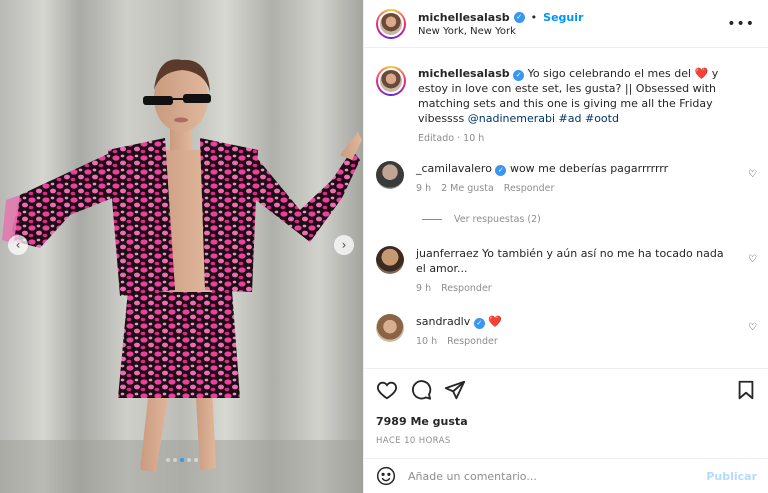 This screenshot has width=768, height=493. Describe the element at coordinates (566, 441) in the screenshot. I see `post-timestamp: HACE 10 HORAS` at that location.